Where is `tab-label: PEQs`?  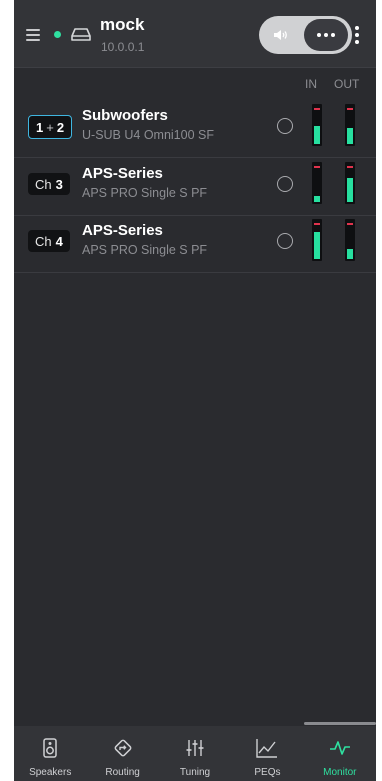
tab-label: PEQs is located at coordinates (267, 772).